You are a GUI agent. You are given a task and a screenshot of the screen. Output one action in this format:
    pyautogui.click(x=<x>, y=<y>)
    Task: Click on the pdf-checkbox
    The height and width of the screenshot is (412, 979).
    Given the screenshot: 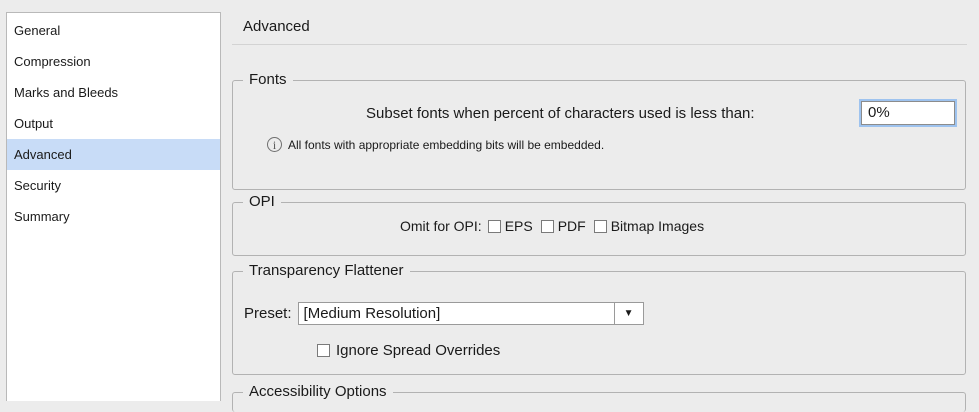 What is the action you would take?
    pyautogui.click(x=547, y=226)
    